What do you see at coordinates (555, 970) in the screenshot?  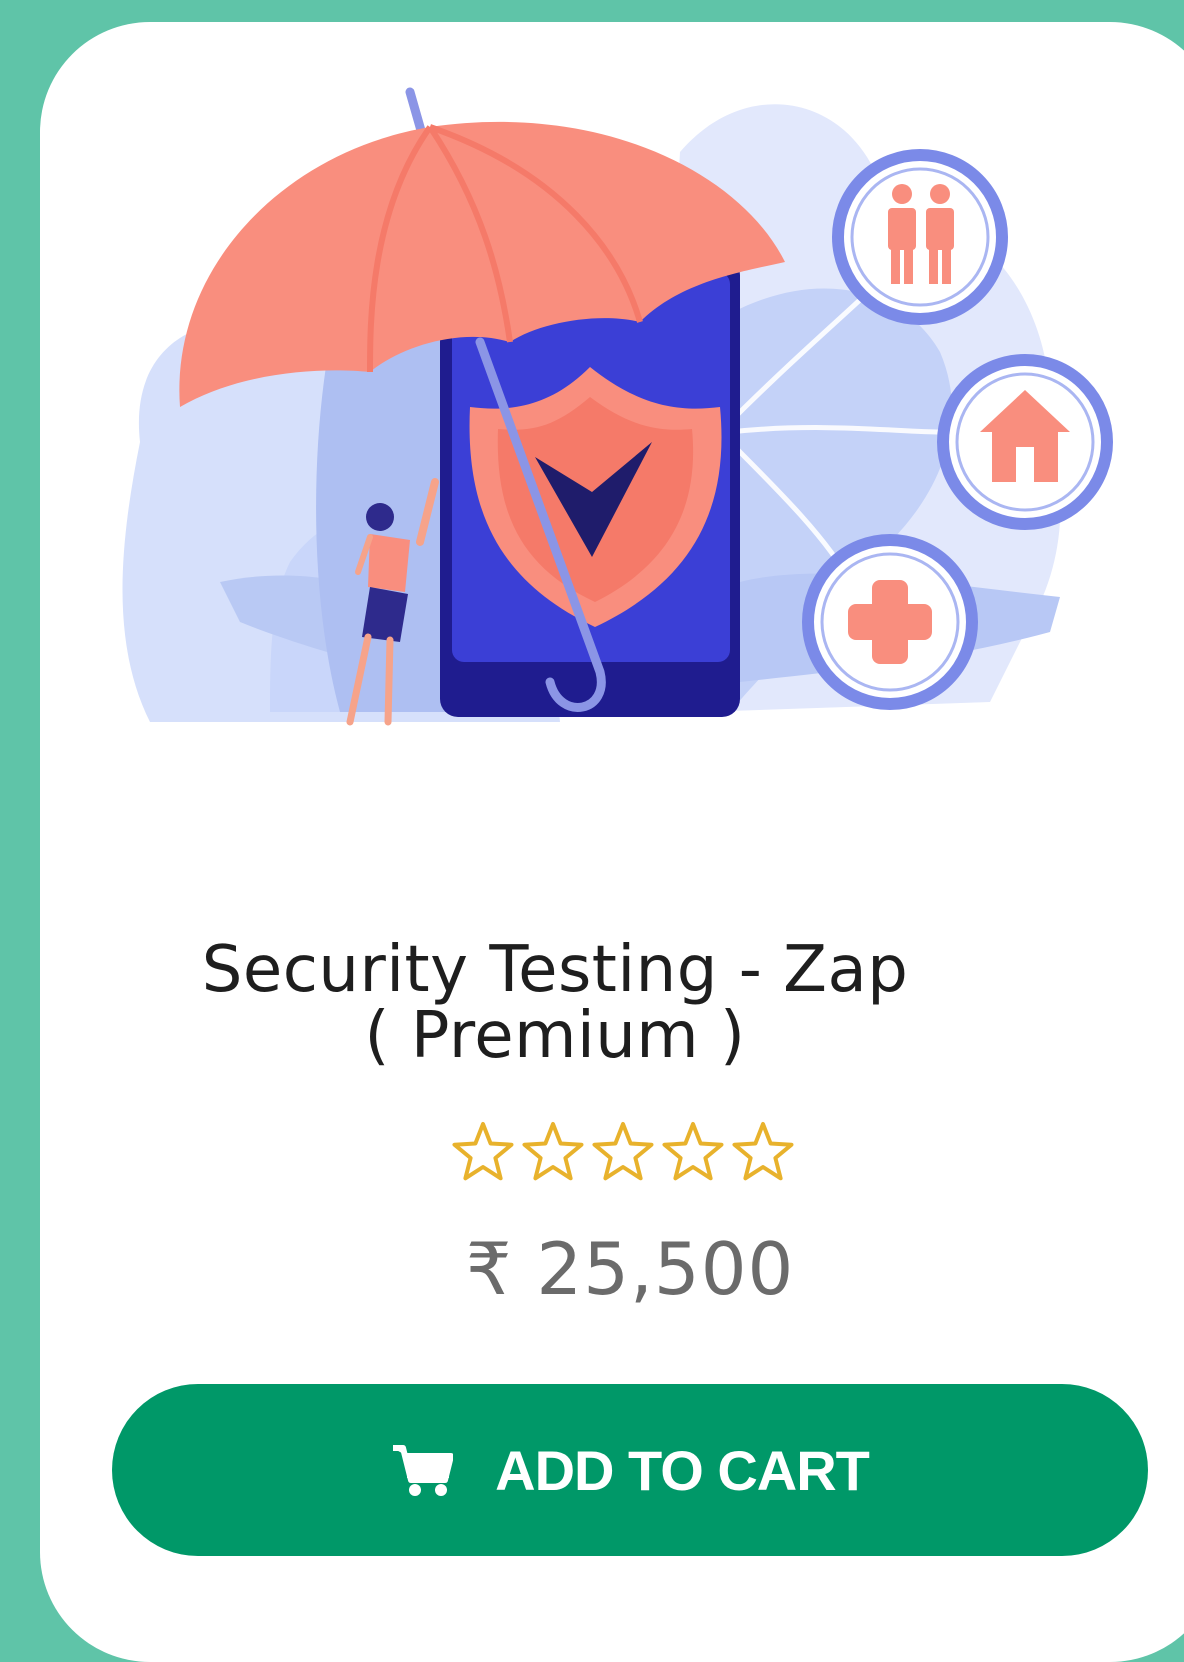 I see `product-title-line1: Security Testing - Zap` at bounding box center [555, 970].